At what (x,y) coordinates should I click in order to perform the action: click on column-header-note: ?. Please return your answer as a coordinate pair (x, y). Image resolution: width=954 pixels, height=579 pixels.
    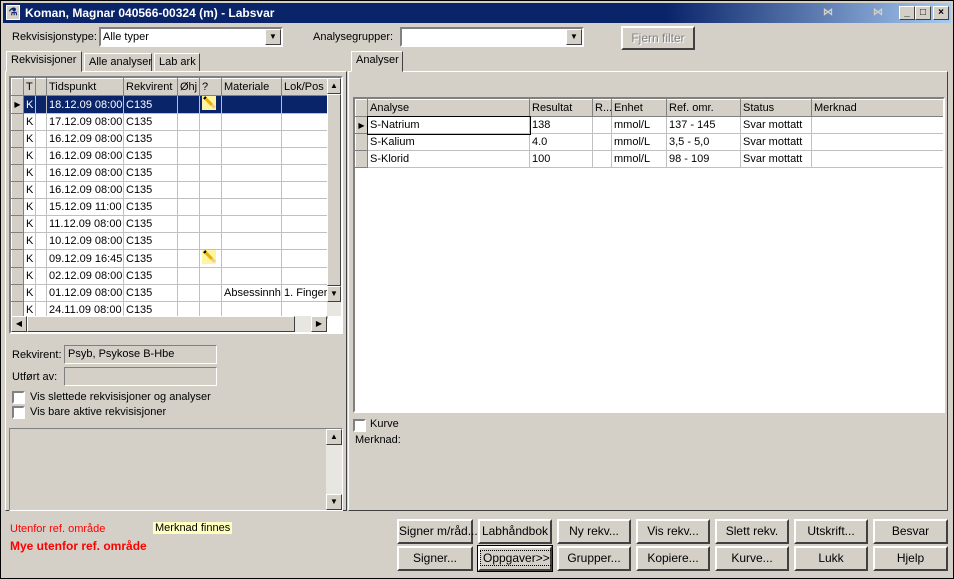
    Looking at the image, I should click on (210, 87).